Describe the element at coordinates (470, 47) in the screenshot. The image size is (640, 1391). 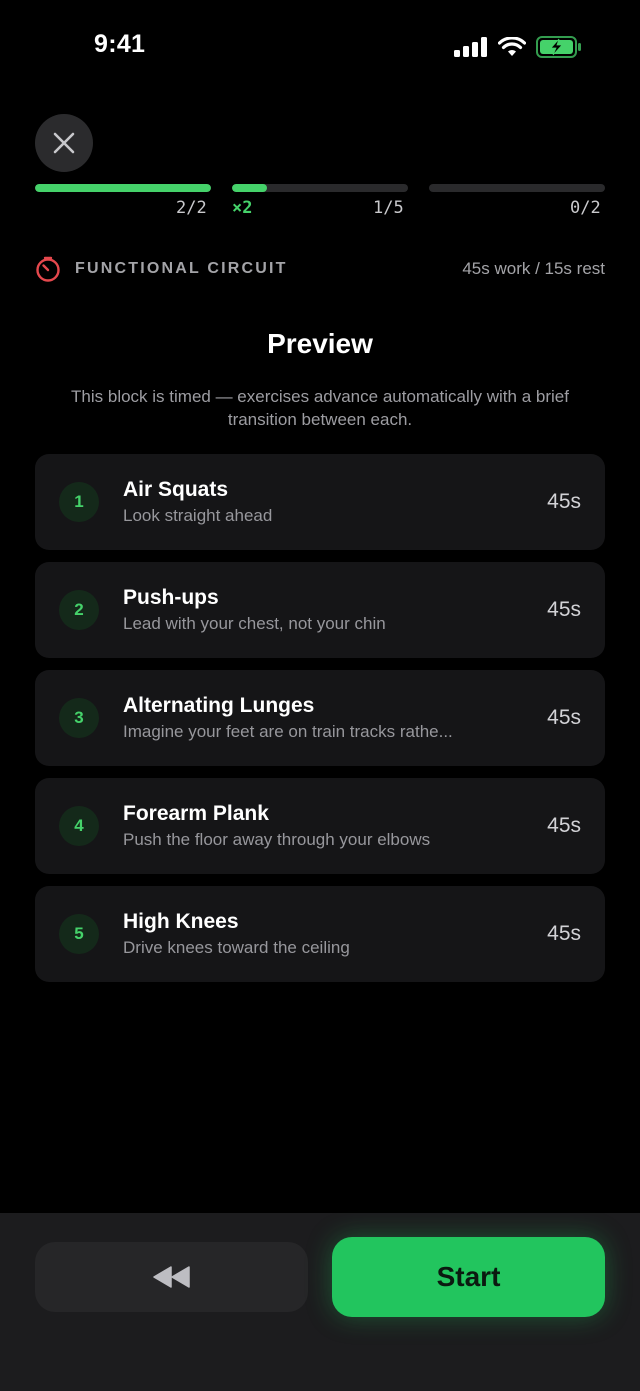
I see `signal-icon` at that location.